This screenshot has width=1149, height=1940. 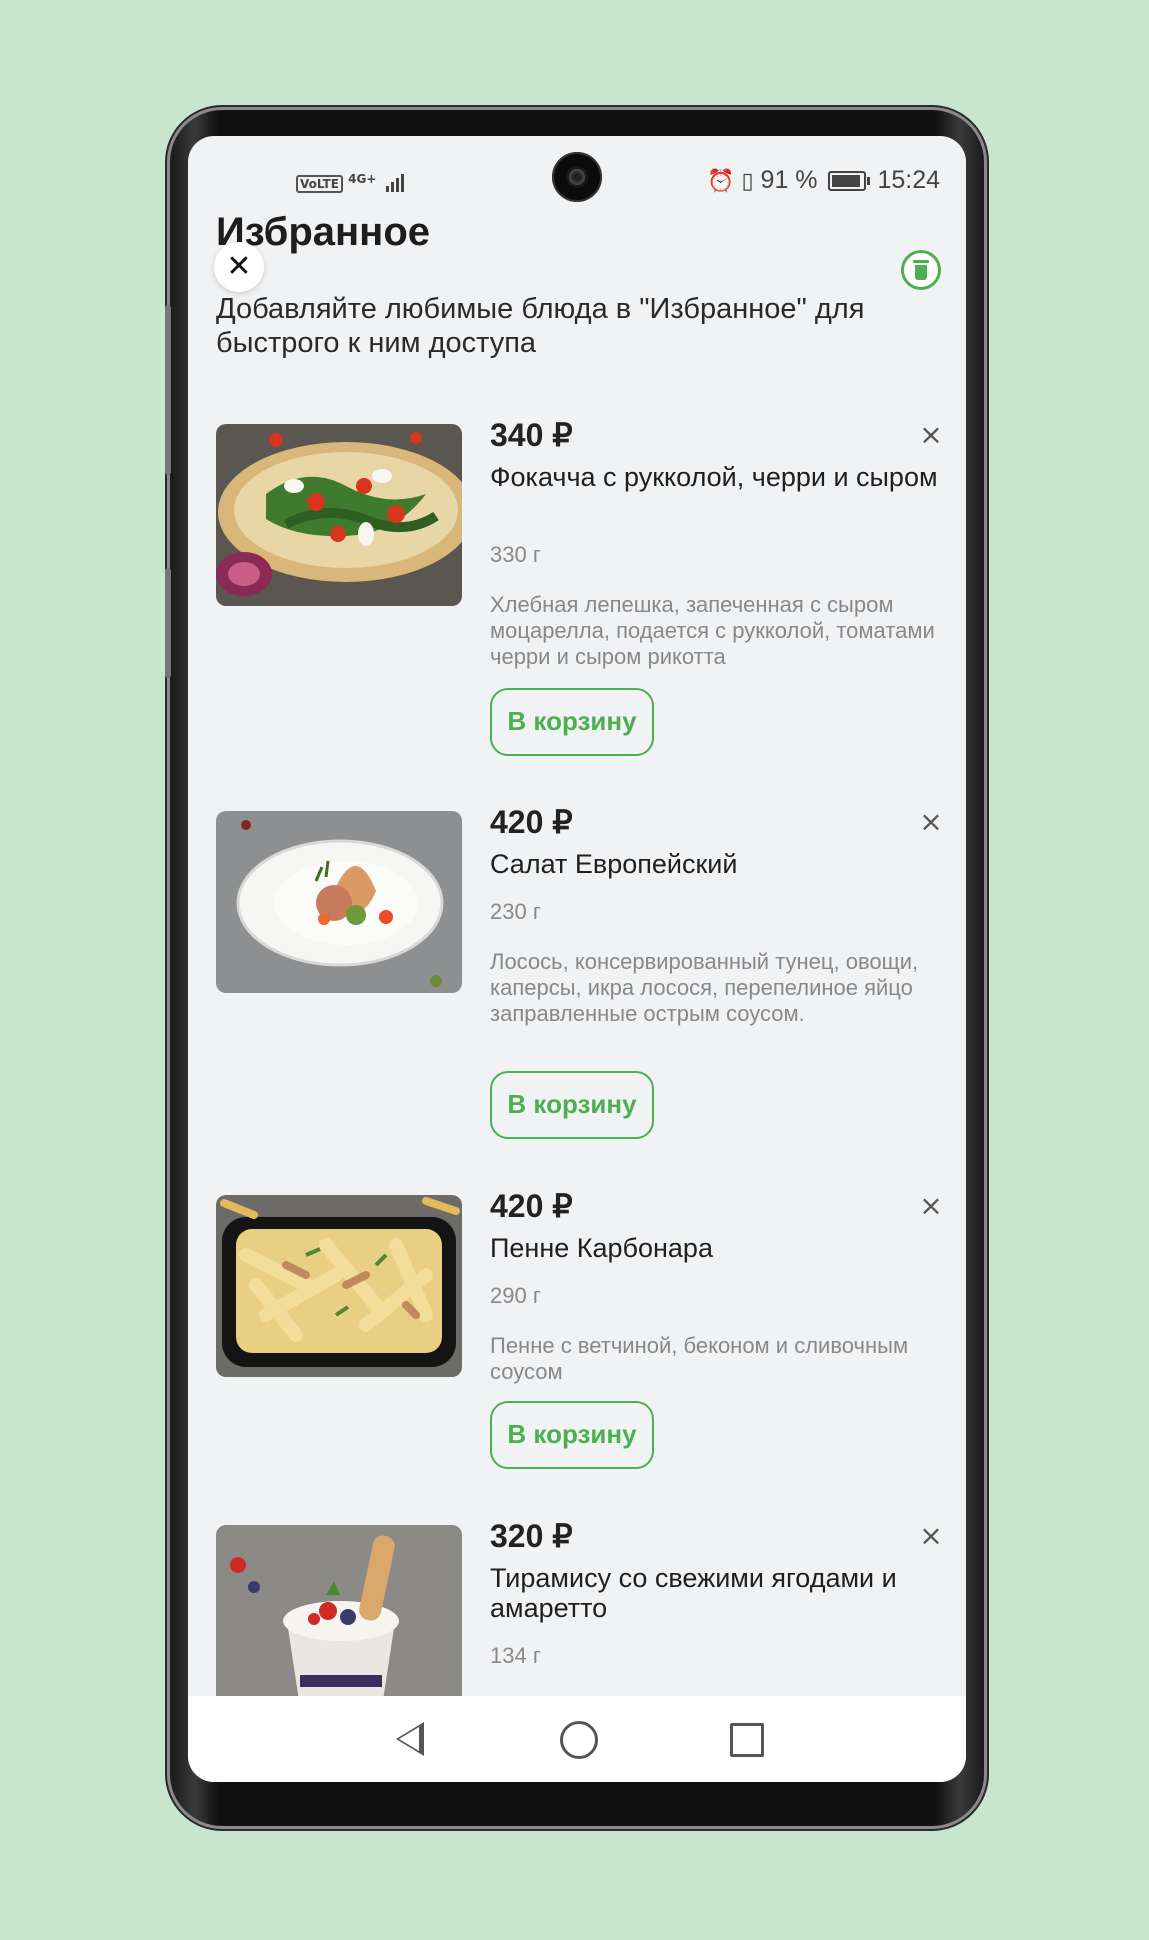 I want to click on volte-label: VoLTE, so click(x=319, y=184).